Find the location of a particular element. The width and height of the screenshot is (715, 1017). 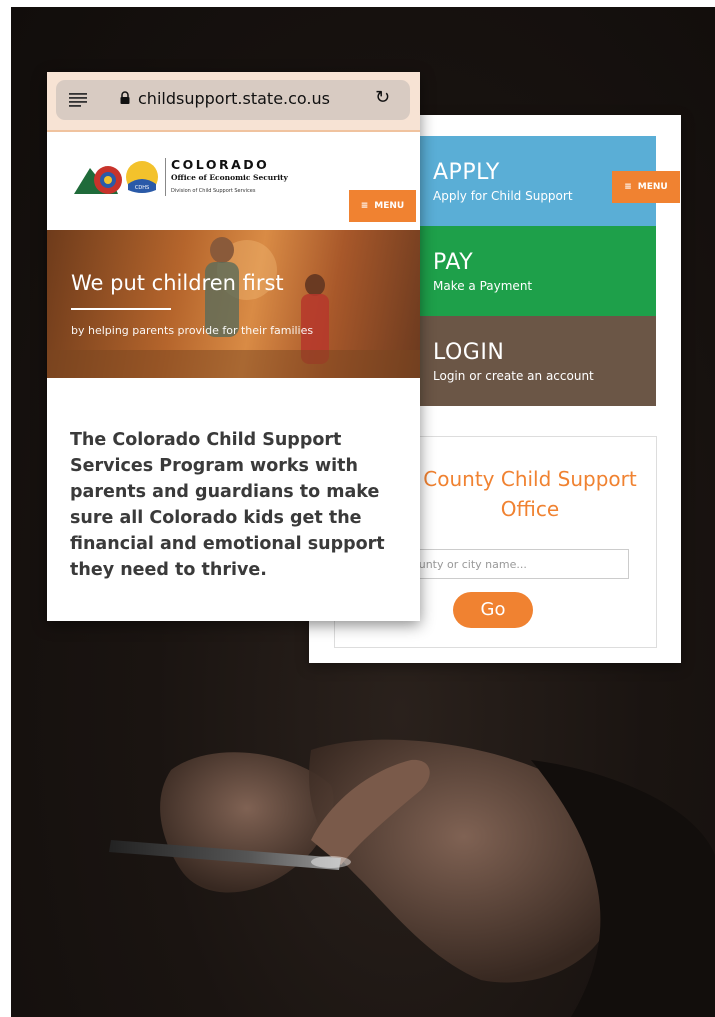

pay-subtitle: Make a Payment is located at coordinates (483, 286).